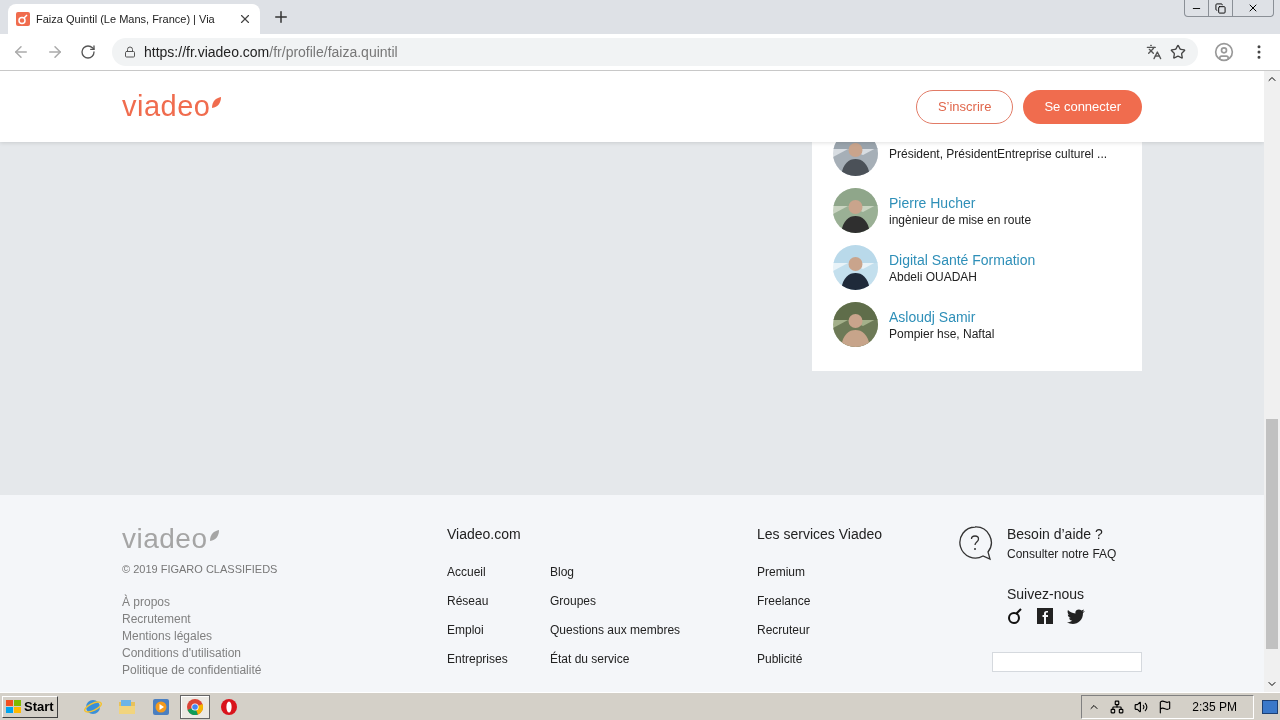 The image size is (1280, 720). Describe the element at coordinates (1154, 52) in the screenshot. I see `translate-icon` at that location.